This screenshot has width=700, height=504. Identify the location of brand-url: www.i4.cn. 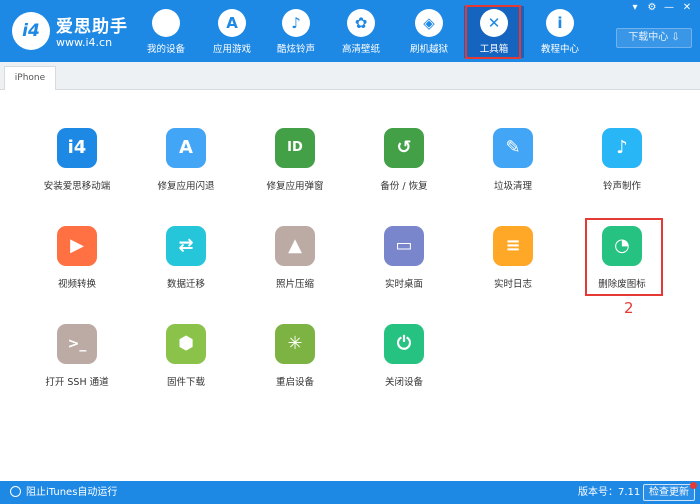
(84, 42).